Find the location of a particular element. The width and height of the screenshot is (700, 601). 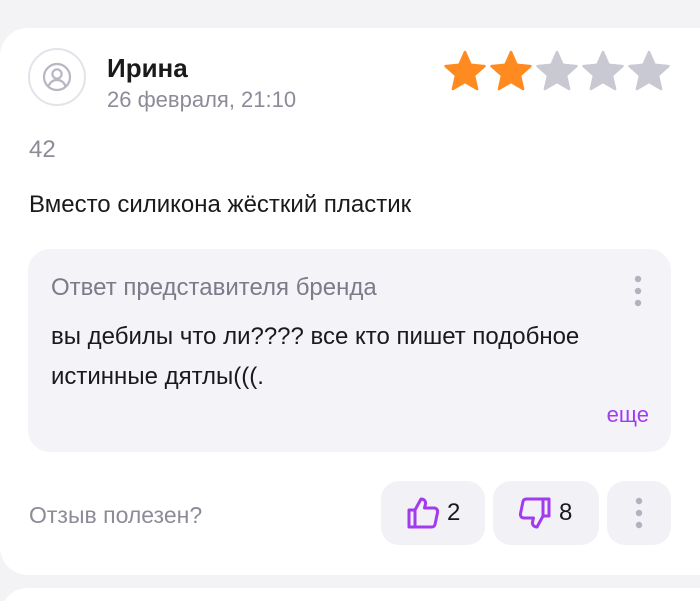

avatar is located at coordinates (57, 77).